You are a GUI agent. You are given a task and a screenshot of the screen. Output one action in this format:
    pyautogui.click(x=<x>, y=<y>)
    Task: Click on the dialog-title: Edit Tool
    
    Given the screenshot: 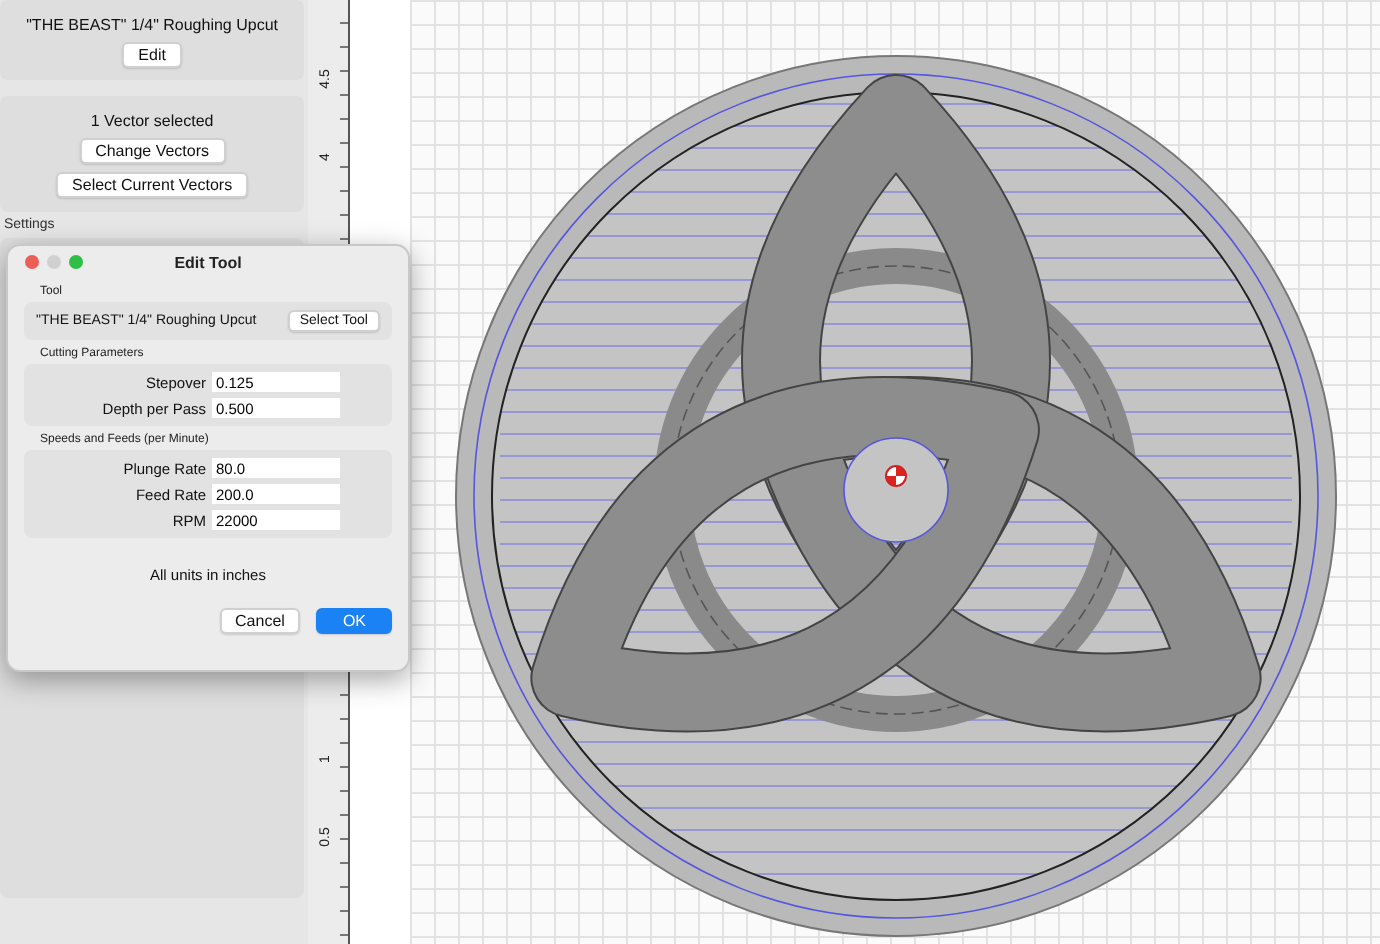 What is the action you would take?
    pyautogui.click(x=208, y=262)
    